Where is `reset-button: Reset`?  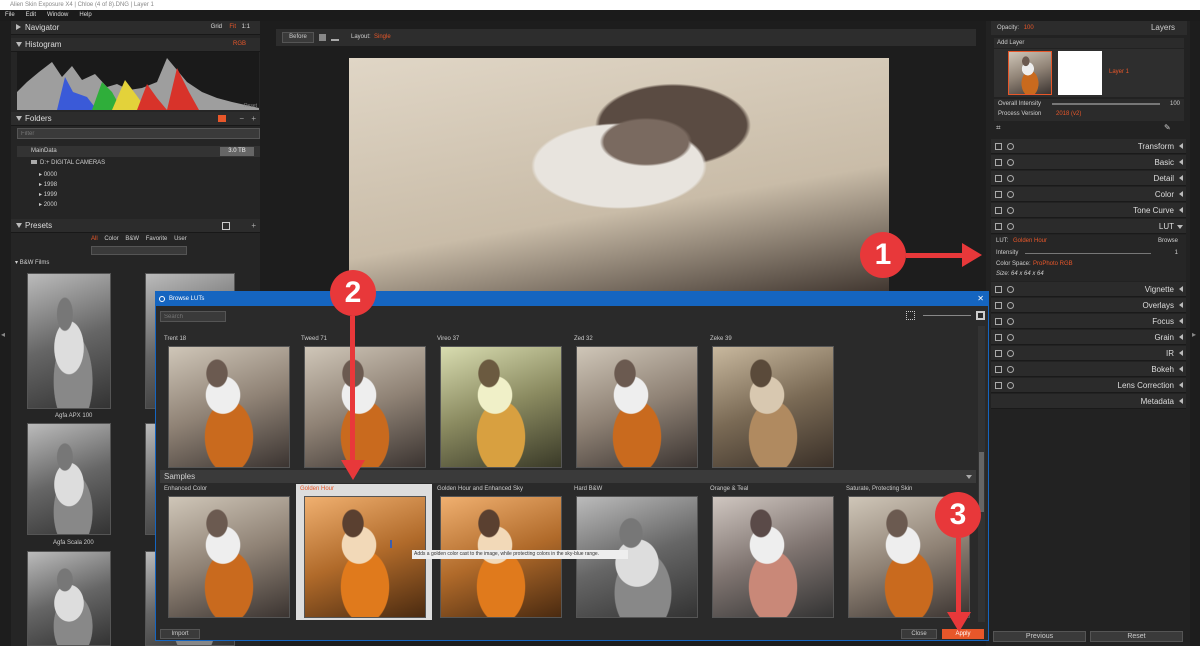 reset-button: Reset is located at coordinates (1136, 636).